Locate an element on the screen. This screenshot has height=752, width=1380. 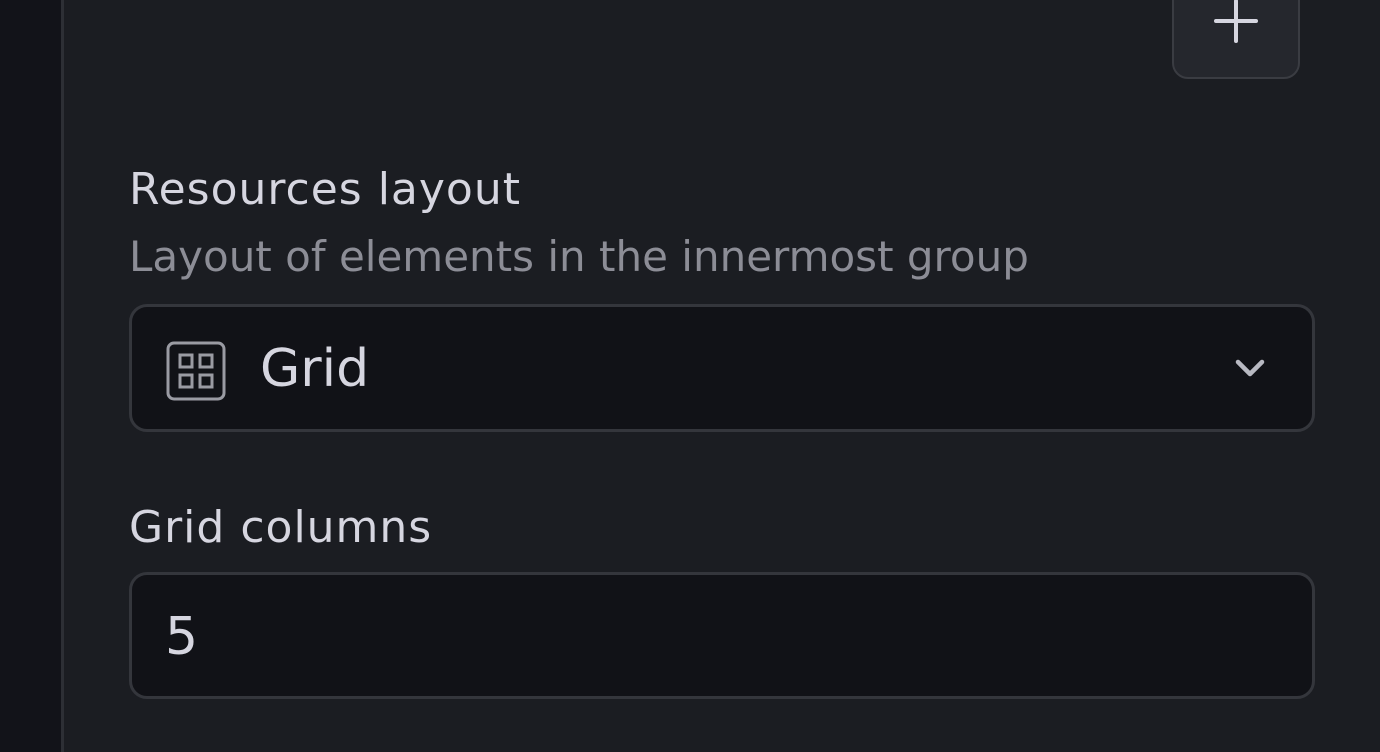
resources-layout-label: Resources layout is located at coordinates (325, 189).